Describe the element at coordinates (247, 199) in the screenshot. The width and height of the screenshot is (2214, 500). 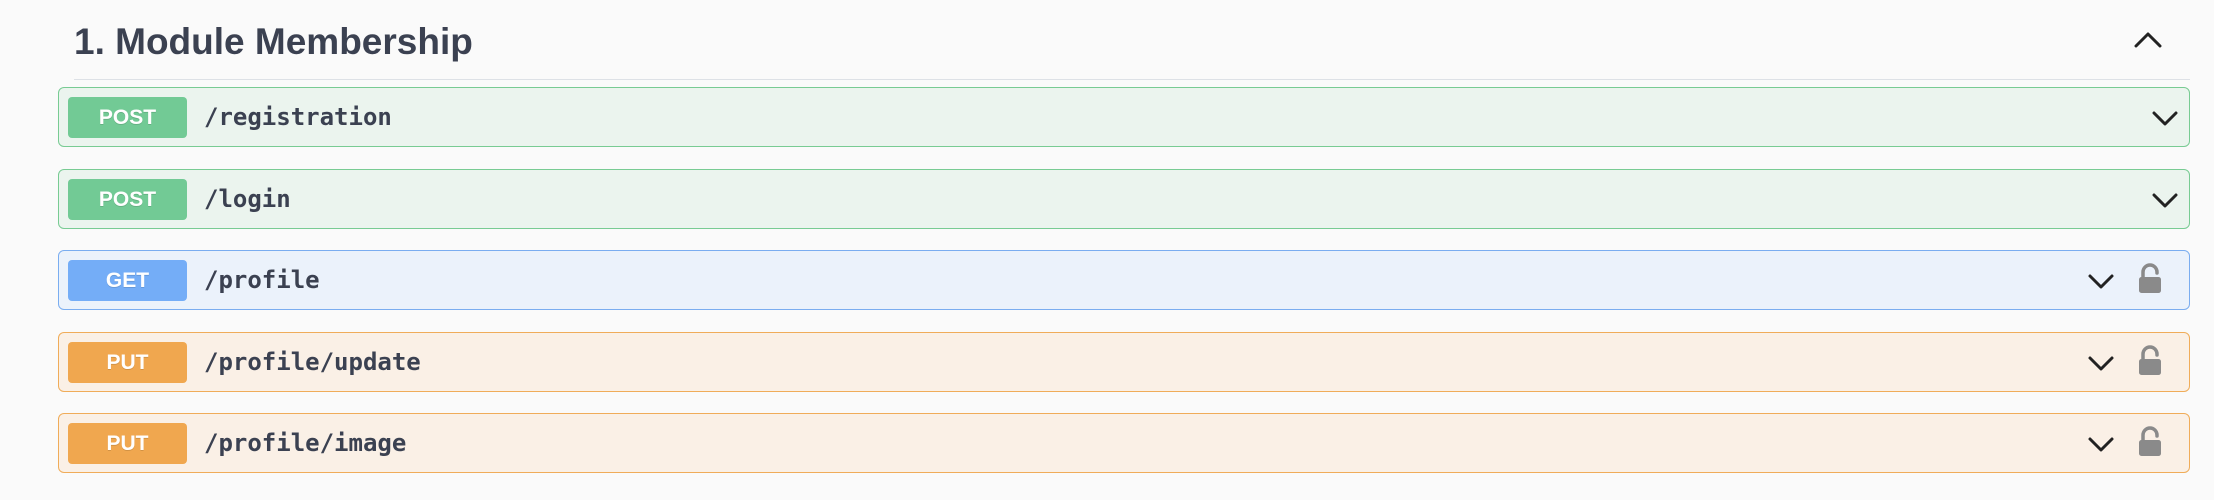
I see `operation-path: /login` at that location.